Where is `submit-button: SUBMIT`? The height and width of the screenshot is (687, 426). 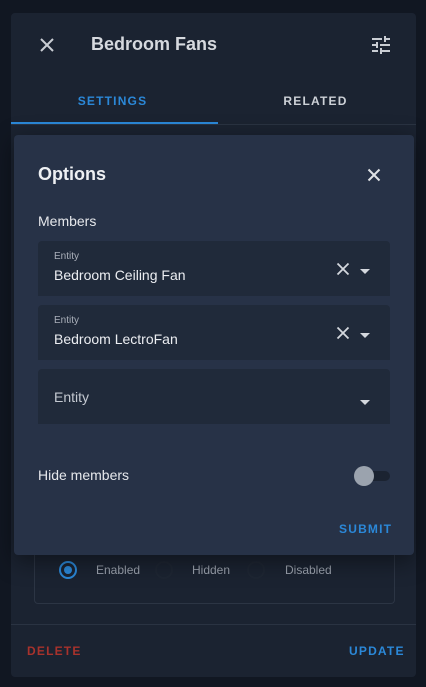 submit-button: SUBMIT is located at coordinates (365, 529).